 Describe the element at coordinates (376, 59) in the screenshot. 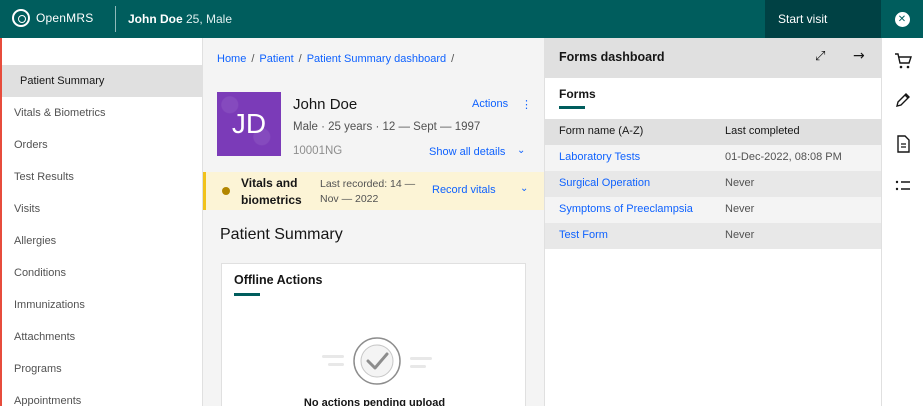

I see `breadcrumb-dashboard-link: Patient Summary dashboard` at that location.